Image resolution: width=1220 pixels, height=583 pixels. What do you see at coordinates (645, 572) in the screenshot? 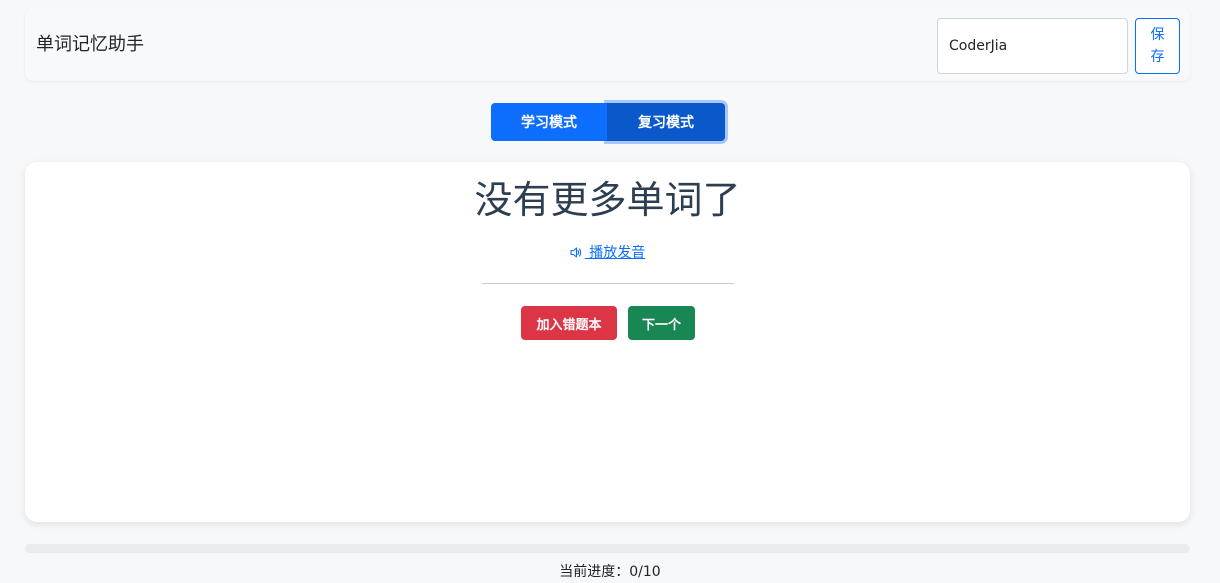
I see `progress-value: 0/10` at bounding box center [645, 572].